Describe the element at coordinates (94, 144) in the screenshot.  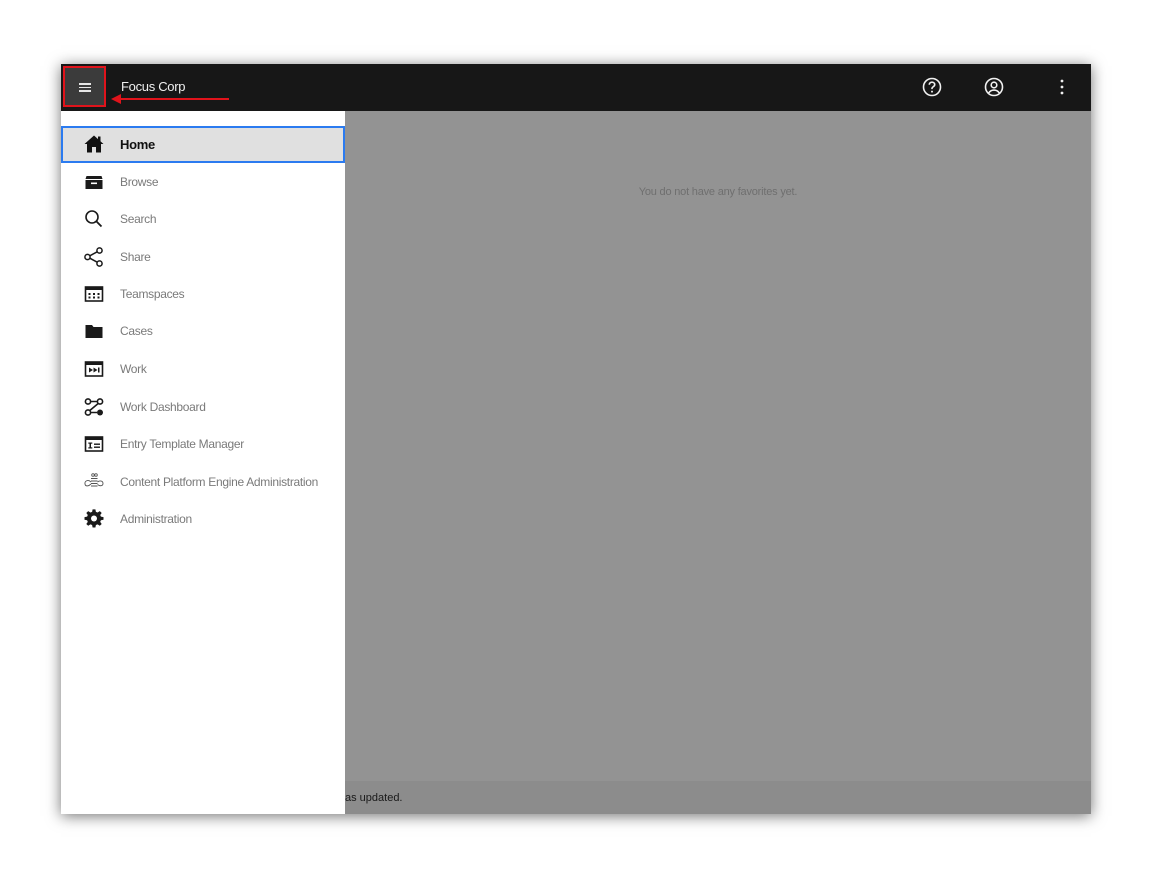
I see `home-icon` at that location.